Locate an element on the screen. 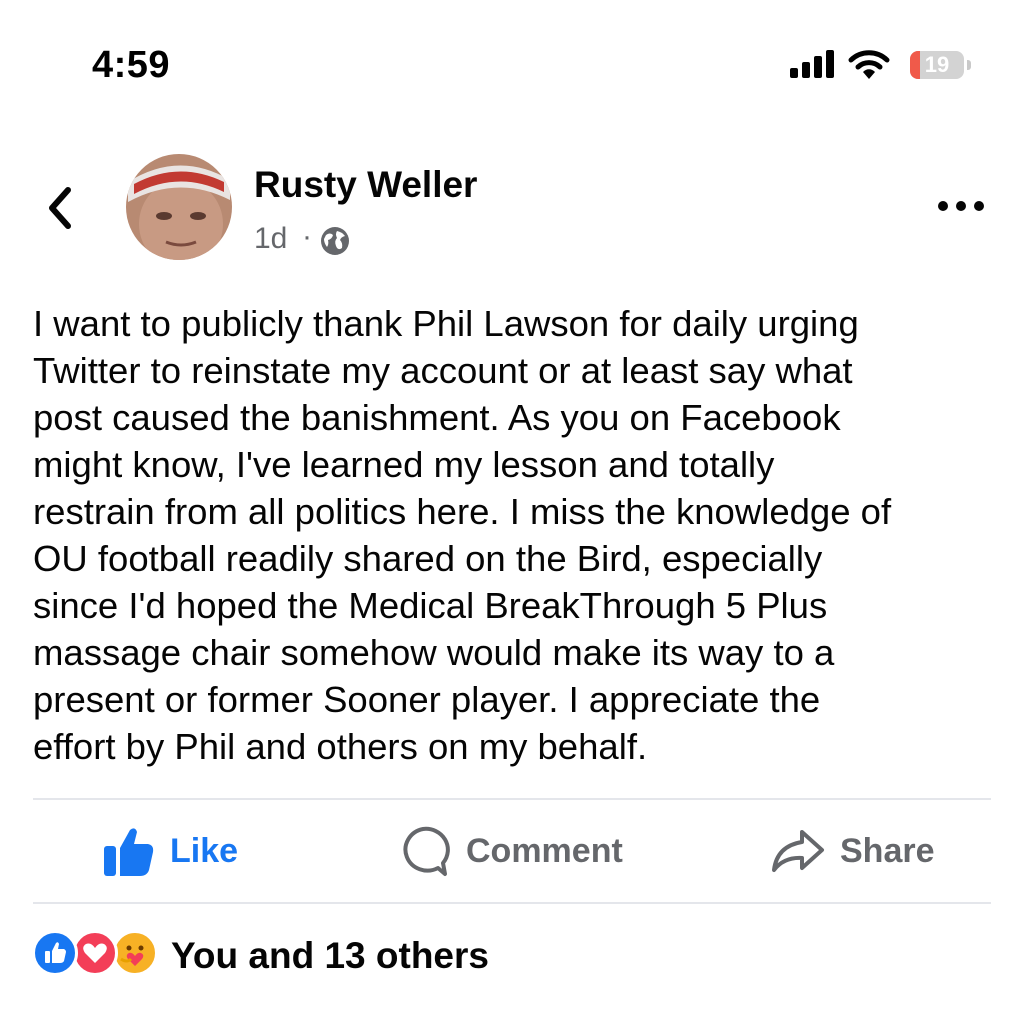 The width and height of the screenshot is (1024, 1021). battery-icon: 19 is located at coordinates (937, 65).